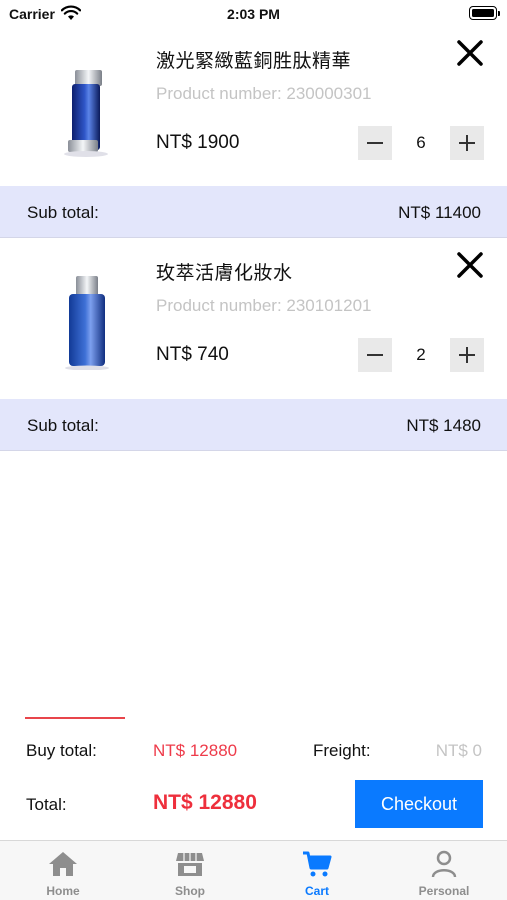 The image size is (507, 900). Describe the element at coordinates (195, 750) in the screenshot. I see `buy-total-value: NT$ 12880` at that location.